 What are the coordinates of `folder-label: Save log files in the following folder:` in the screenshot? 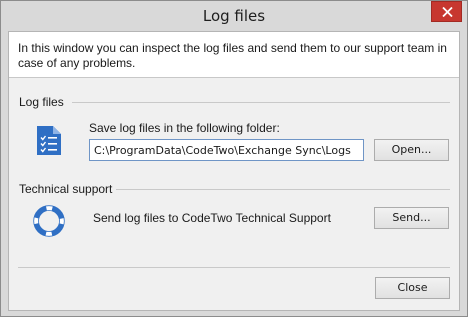 It's located at (184, 128).